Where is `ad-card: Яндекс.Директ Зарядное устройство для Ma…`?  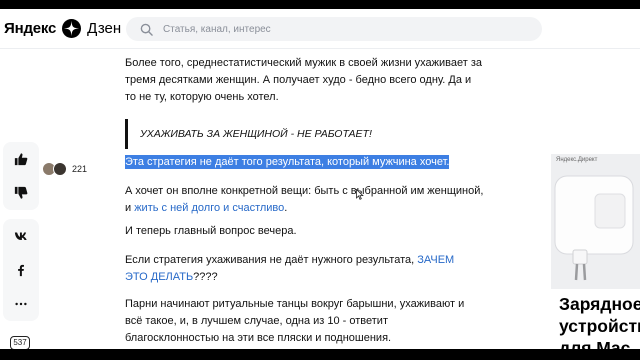
ad-card: Яндекс.Директ Зарядное устройство для Ma… is located at coordinates (595, 251).